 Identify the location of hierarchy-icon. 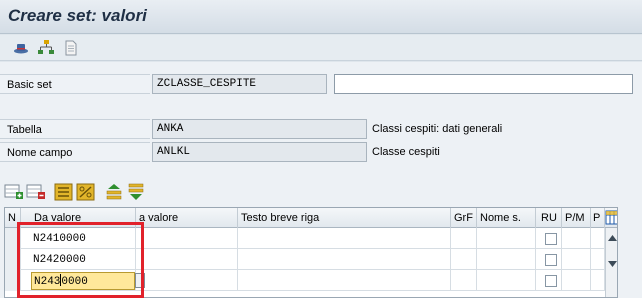
(46, 48).